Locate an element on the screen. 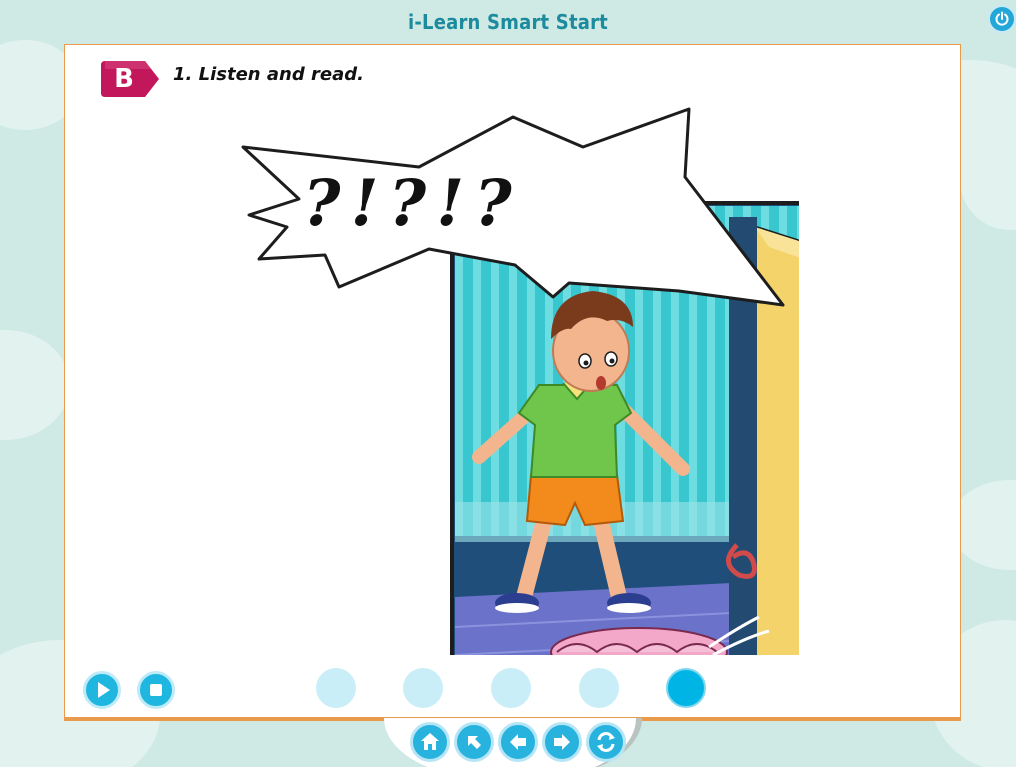  power-button is located at coordinates (1002, 19).